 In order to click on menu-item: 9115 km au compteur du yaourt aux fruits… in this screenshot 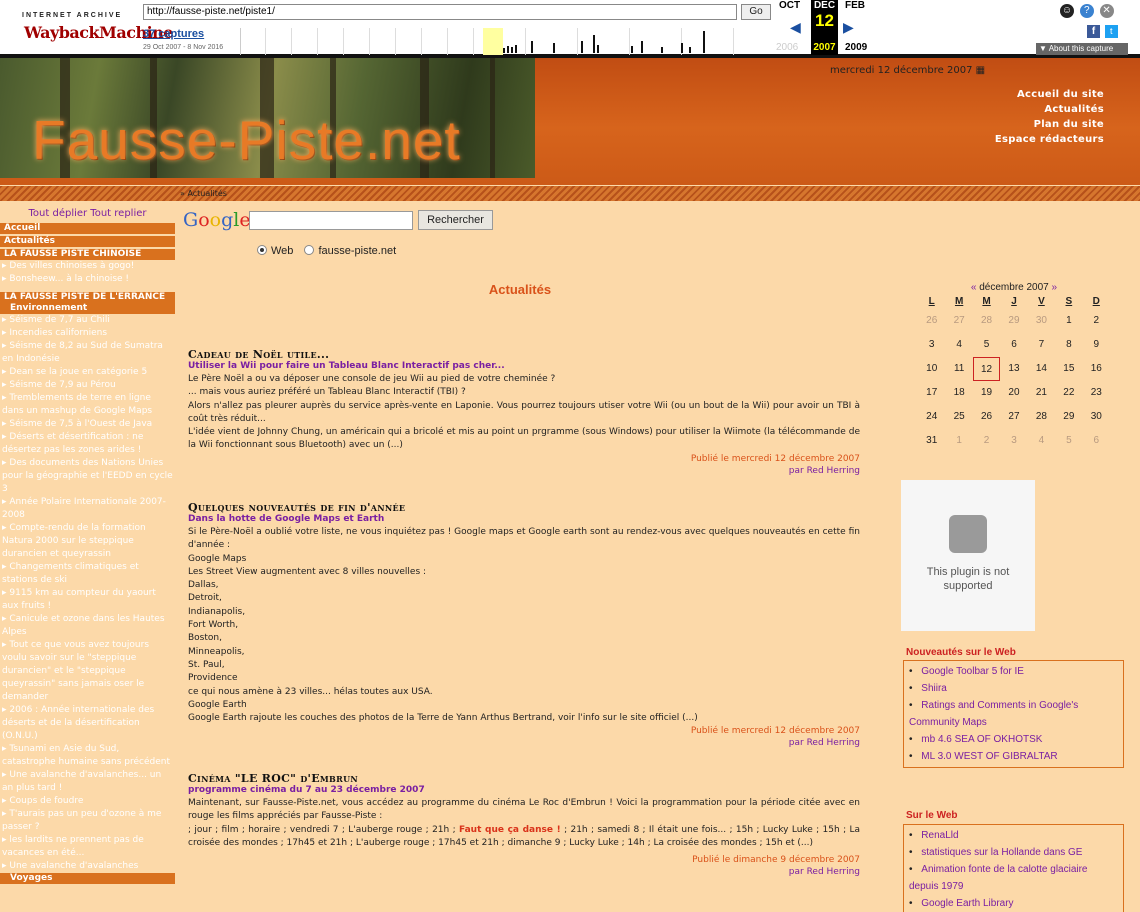, I will do `click(87, 600)`.